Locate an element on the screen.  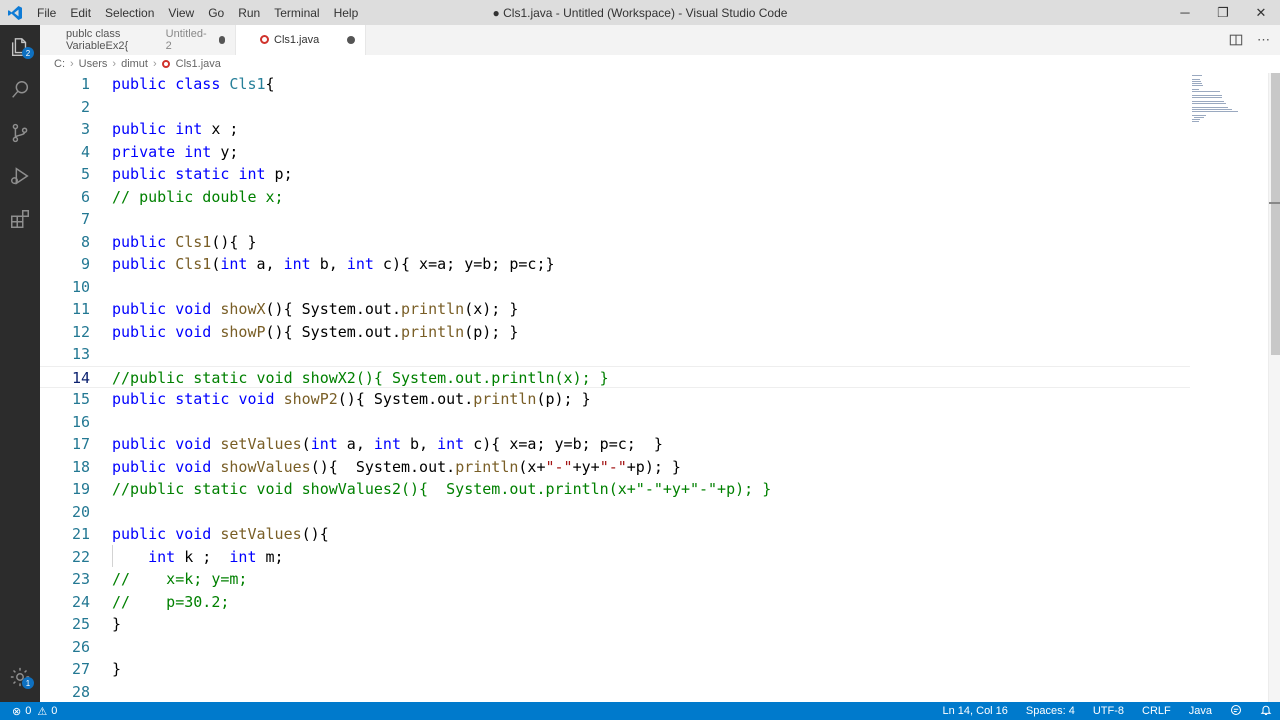
notifications-bell-icon is located at coordinates (1266, 711).